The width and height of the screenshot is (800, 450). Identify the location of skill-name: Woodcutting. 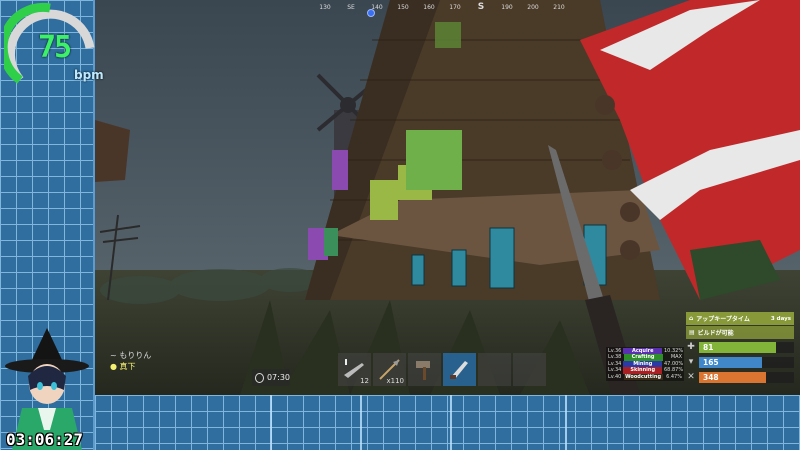
(643, 377).